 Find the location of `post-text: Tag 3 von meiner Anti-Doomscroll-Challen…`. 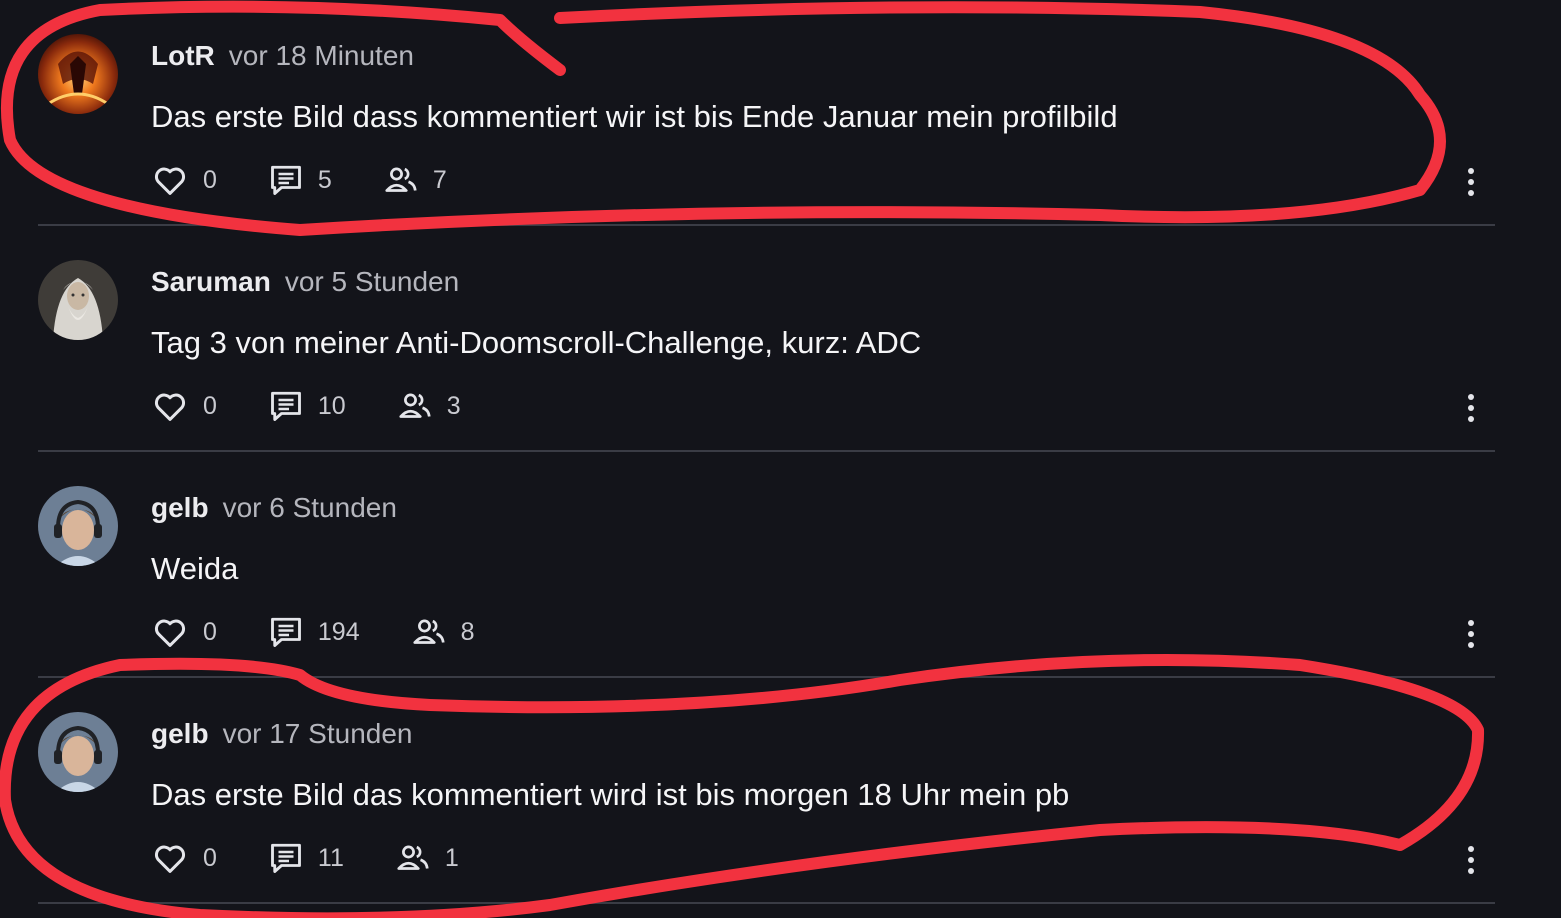

post-text: Tag 3 von meiner Anti-Doomscroll-Challen… is located at coordinates (536, 343).